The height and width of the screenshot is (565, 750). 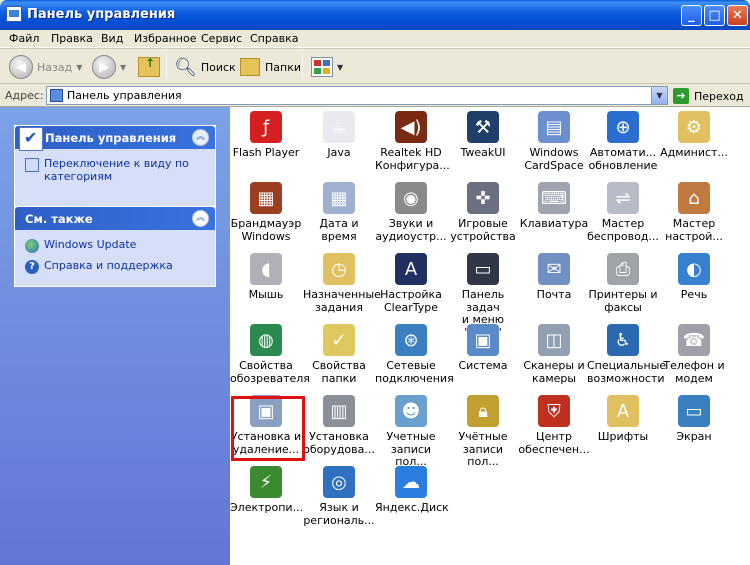 What do you see at coordinates (623, 419) in the screenshot?
I see `control-panel-item: A Шрифты` at bounding box center [623, 419].